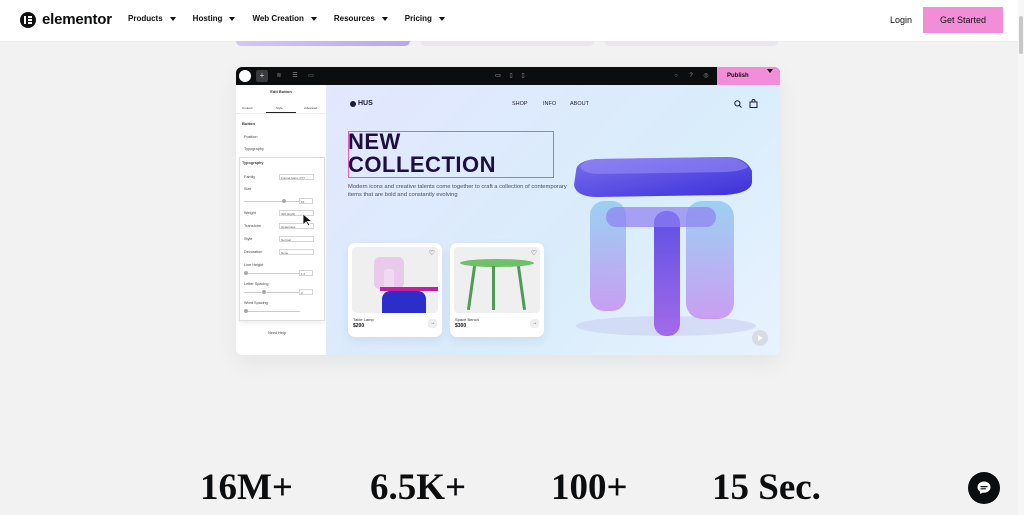 Image resolution: width=1024 pixels, height=515 pixels. What do you see at coordinates (589, 487) in the screenshot?
I see `stat-widgets: 100+` at bounding box center [589, 487].